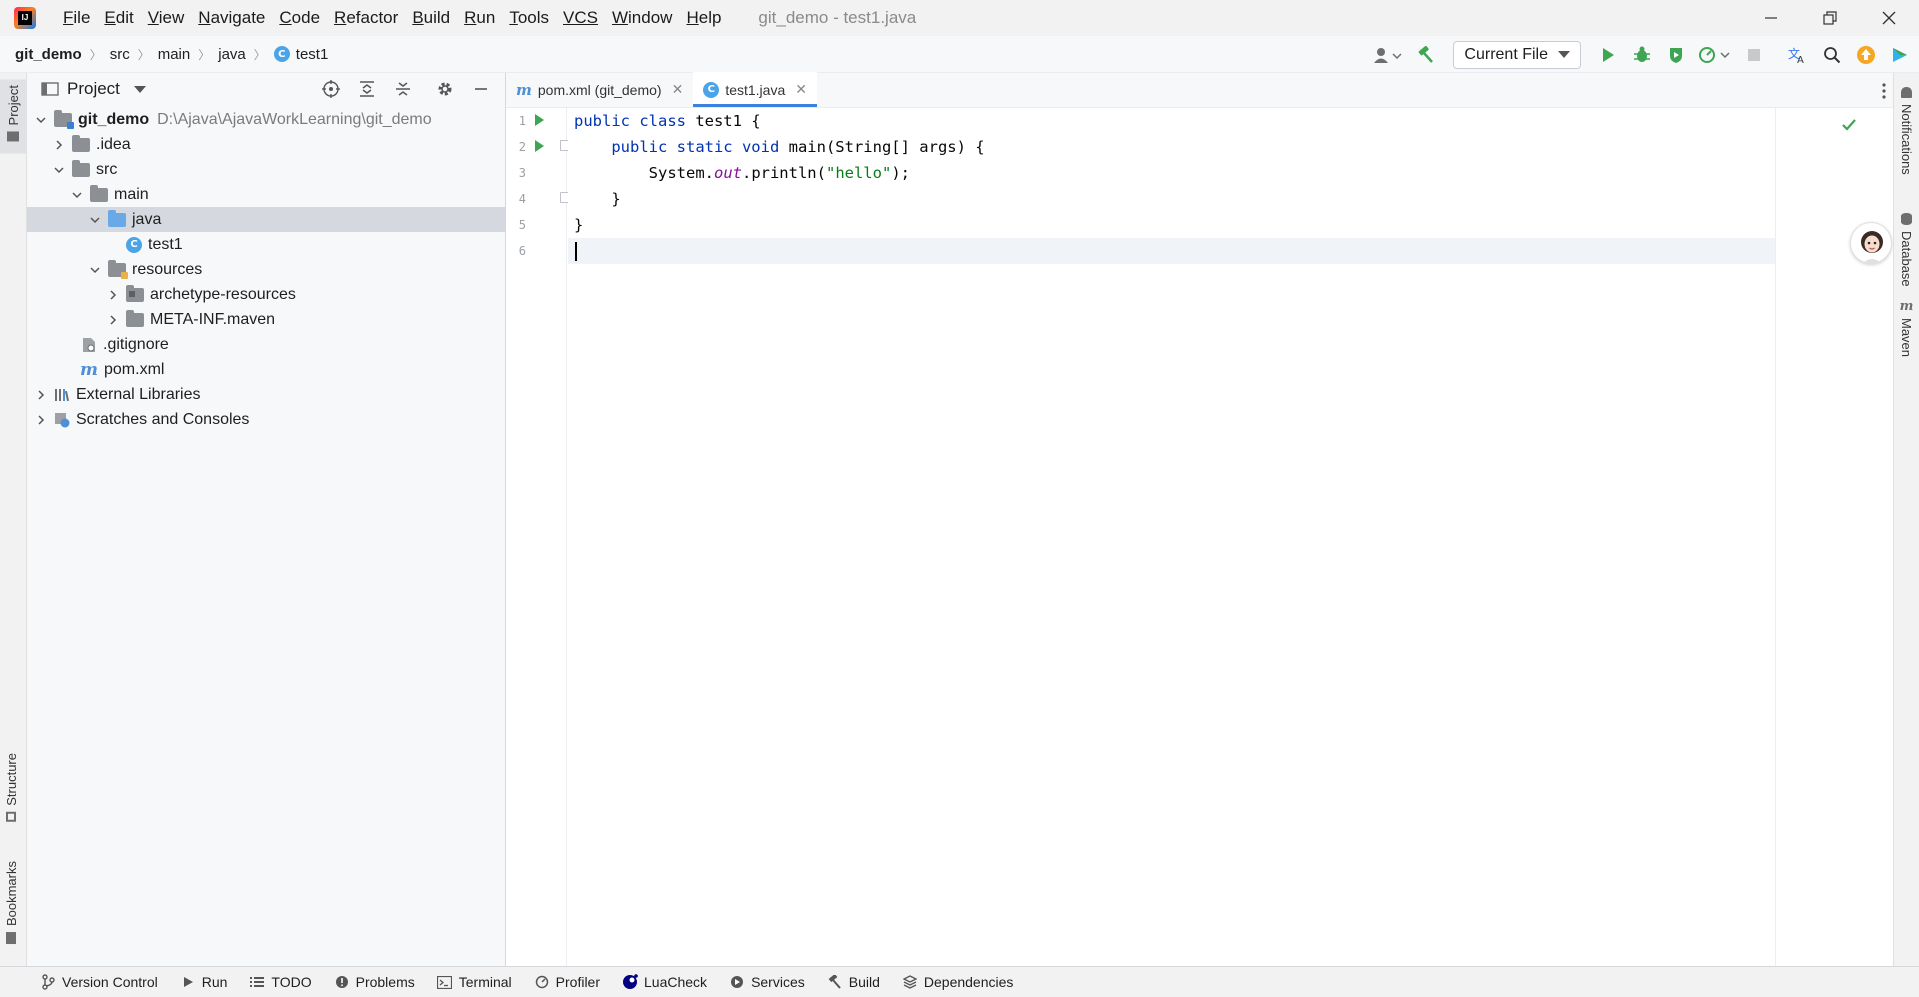 The width and height of the screenshot is (1919, 997). What do you see at coordinates (232, 54) in the screenshot?
I see `breadcrumb-java: java` at bounding box center [232, 54].